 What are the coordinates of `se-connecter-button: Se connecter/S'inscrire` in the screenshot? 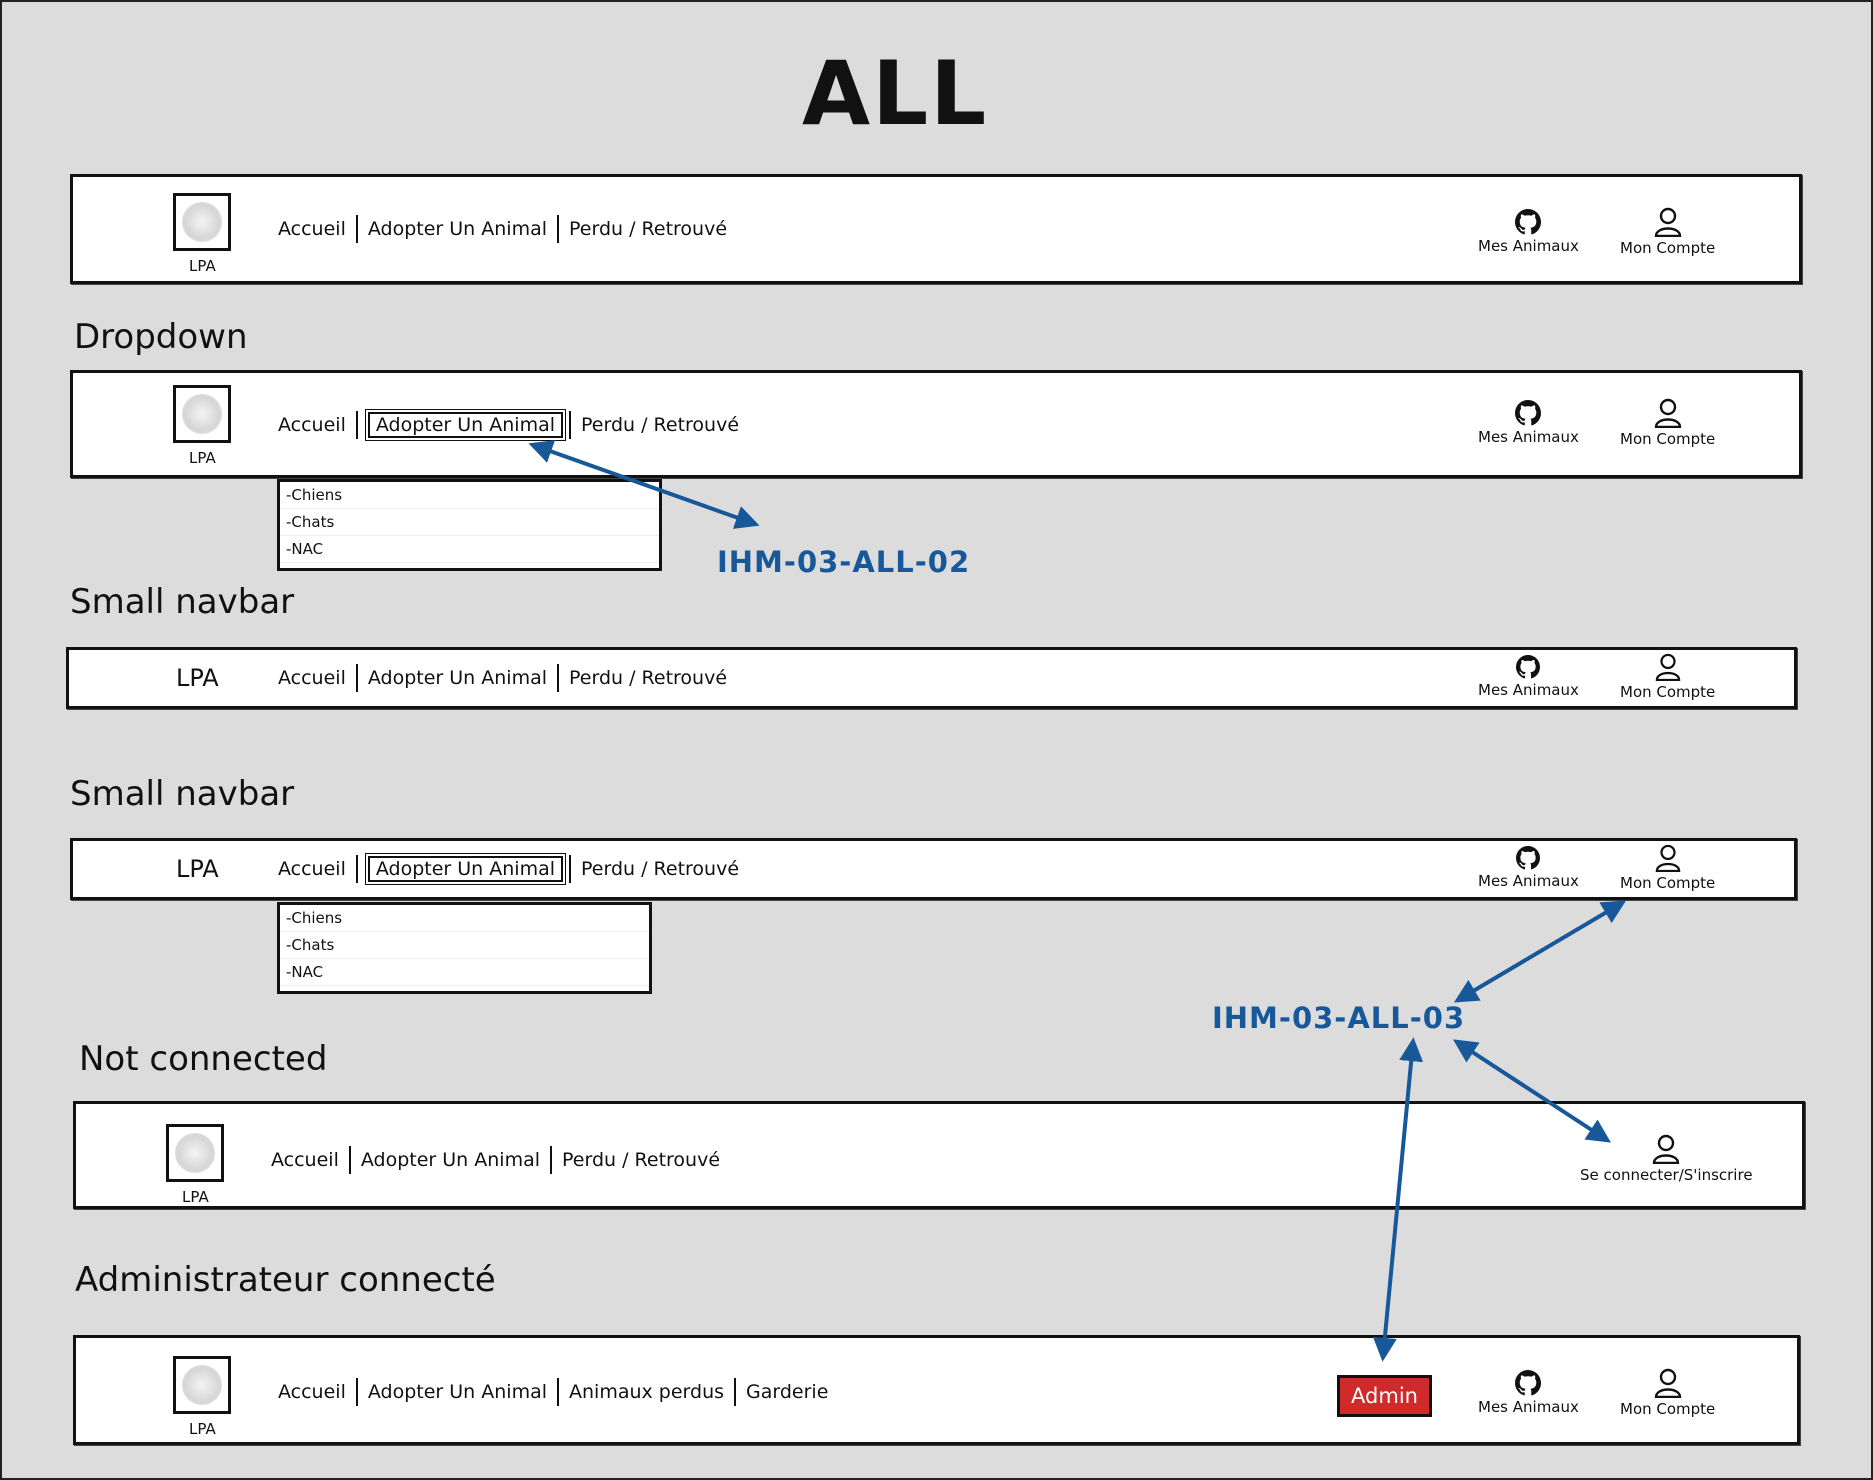 It's located at (1666, 1159).